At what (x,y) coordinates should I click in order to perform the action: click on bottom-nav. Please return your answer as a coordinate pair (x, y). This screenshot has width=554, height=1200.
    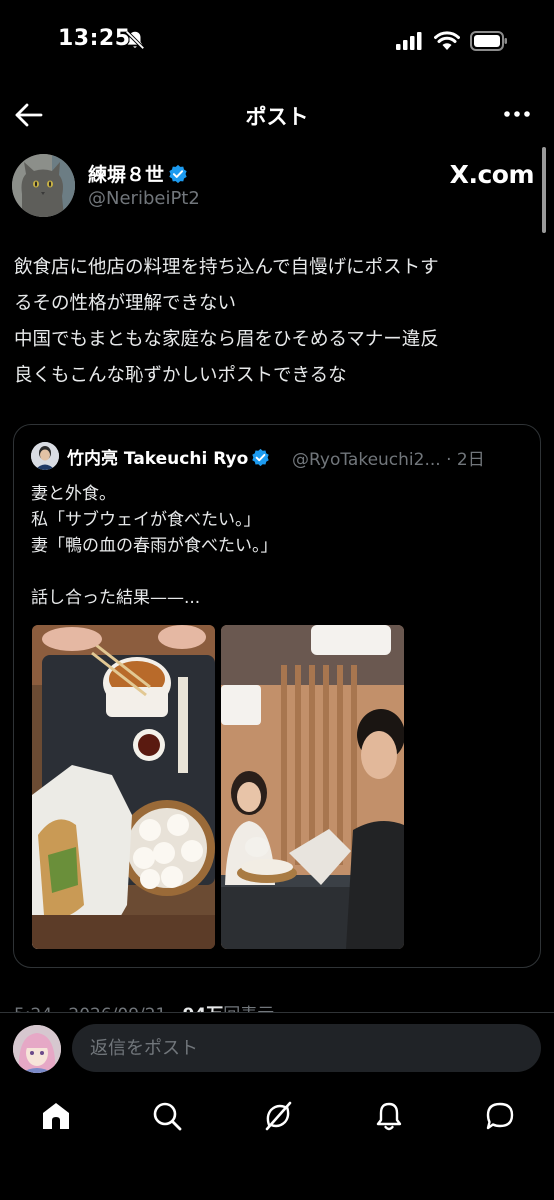
    Looking at the image, I should click on (277, 1142).